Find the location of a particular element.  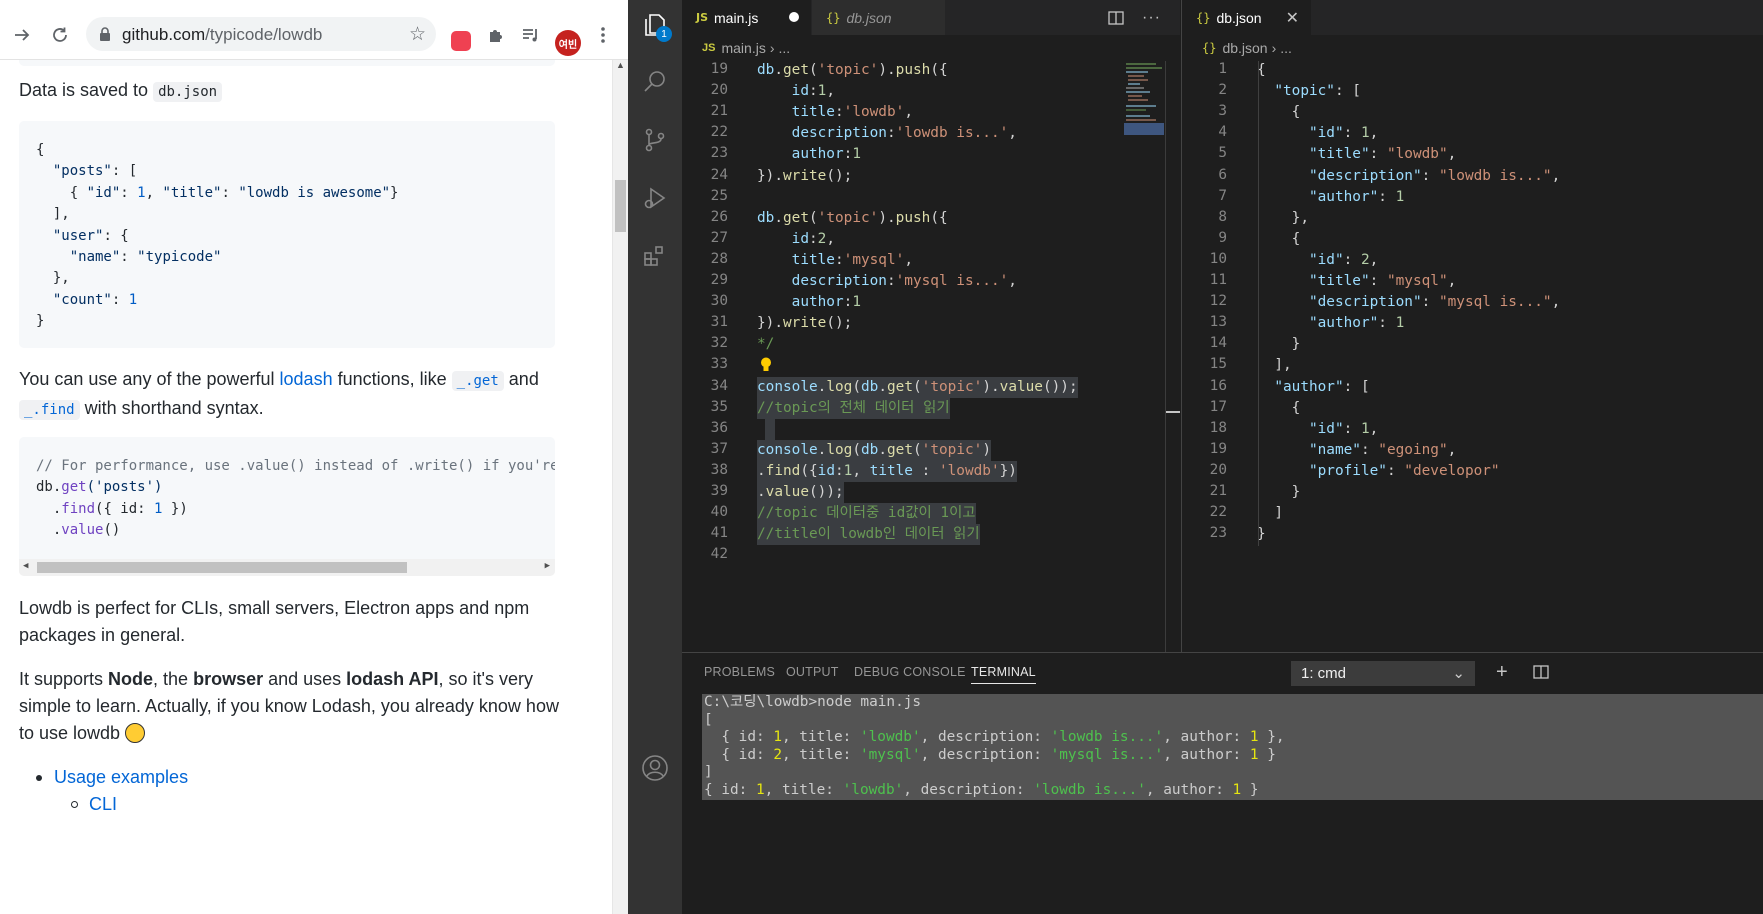

source-control-icon is located at coordinates (655, 140).